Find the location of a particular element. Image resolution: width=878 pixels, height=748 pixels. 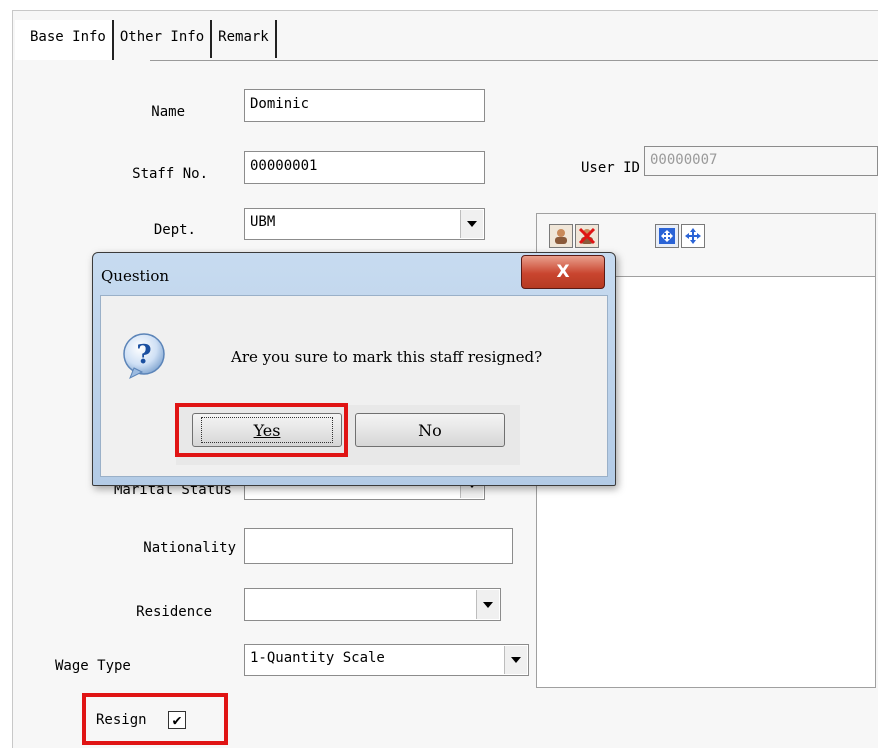

residence-select is located at coordinates (372, 604).